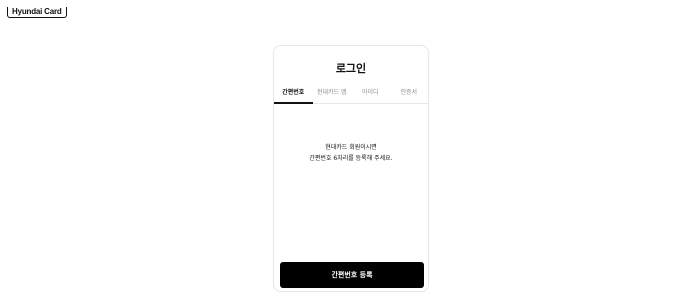 This screenshot has width=700, height=305. What do you see at coordinates (293, 95) in the screenshot?
I see `tab-simple-pin: 간편번호` at bounding box center [293, 95].